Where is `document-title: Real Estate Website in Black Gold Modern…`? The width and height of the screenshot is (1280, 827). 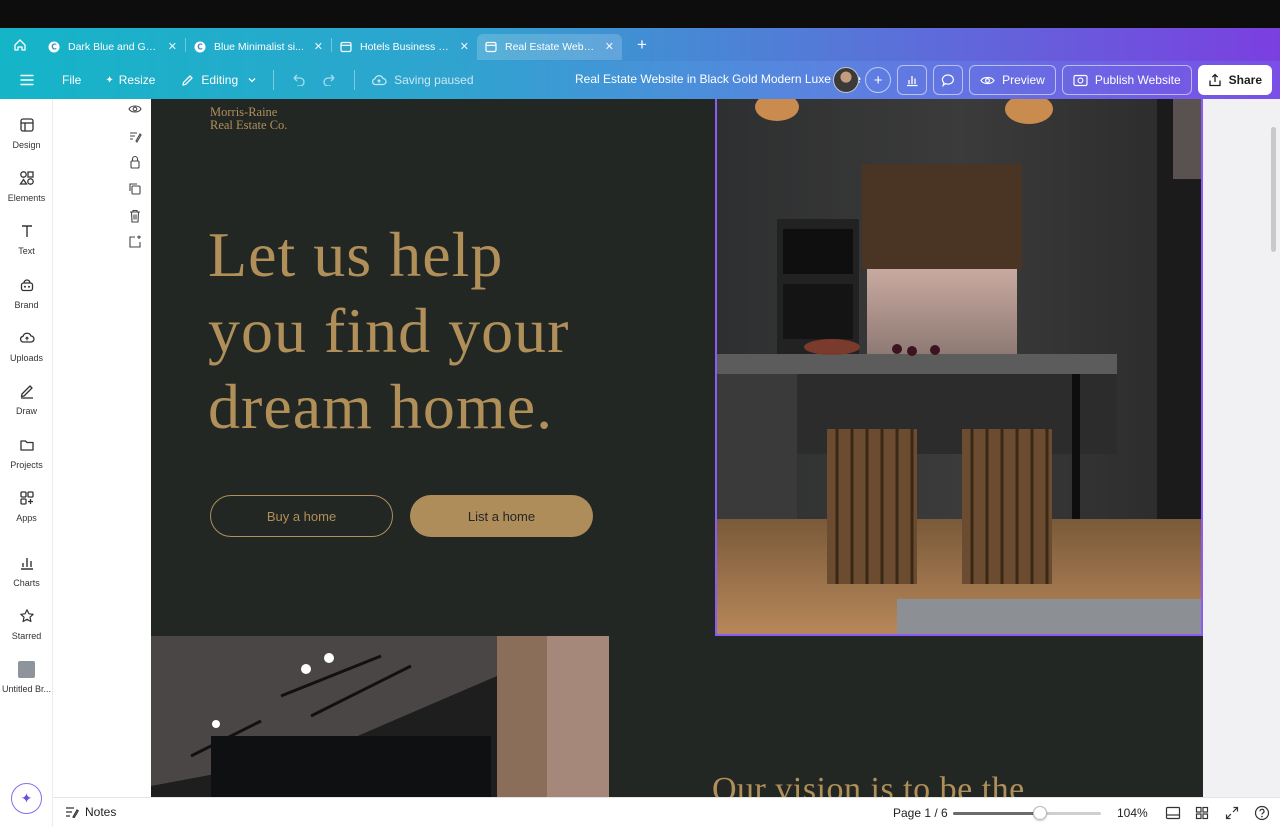 document-title: Real Estate Website in Black Gold Modern… is located at coordinates (718, 79).